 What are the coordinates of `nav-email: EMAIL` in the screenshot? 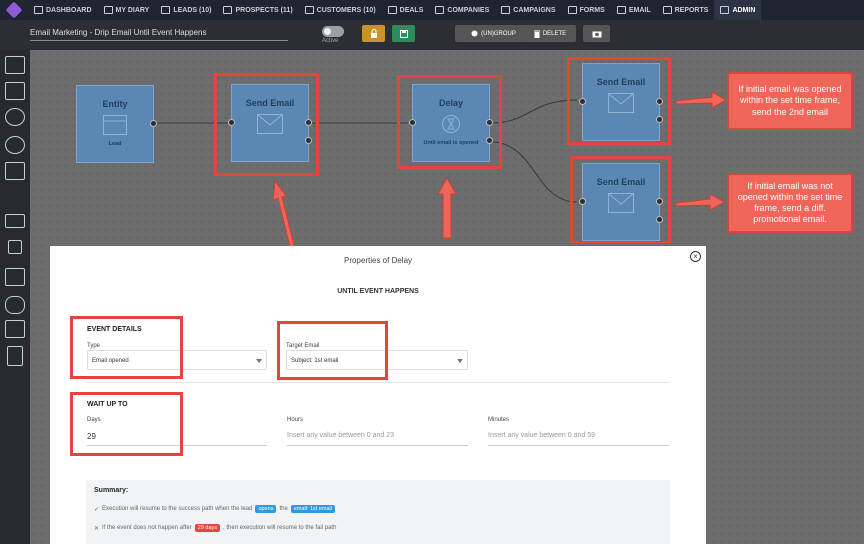 It's located at (634, 10).